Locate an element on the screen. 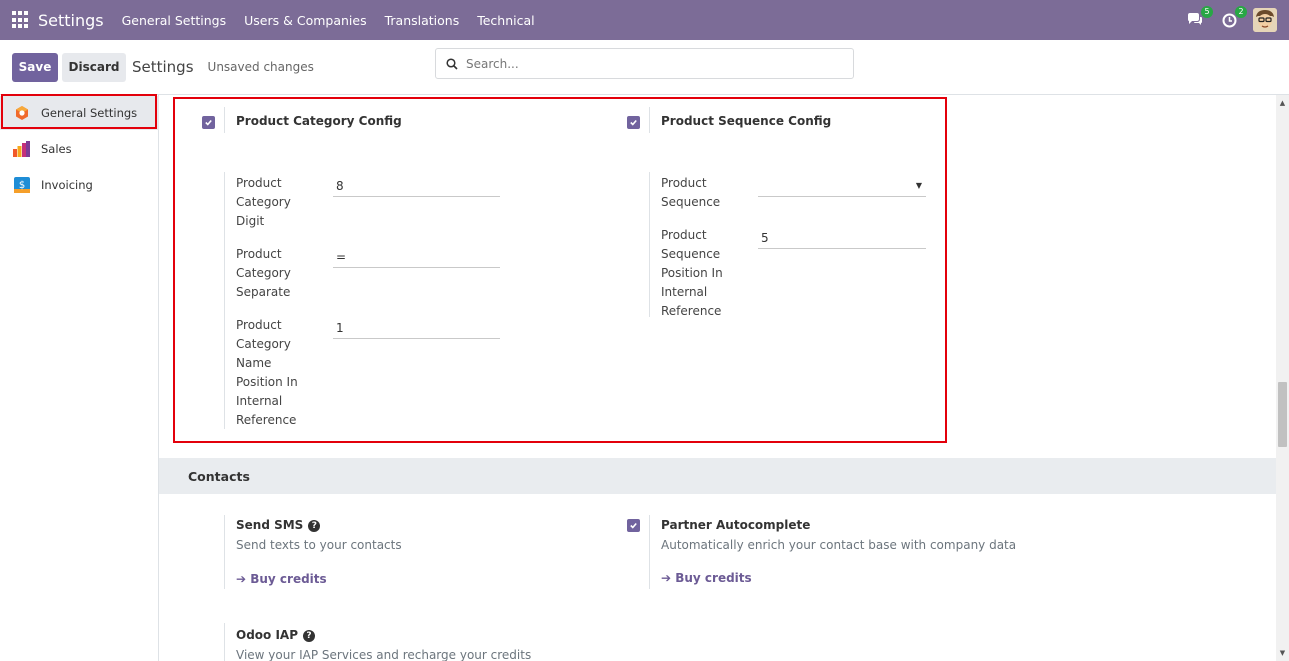 This screenshot has height=661, width=1289. messages-icon: 5 is located at coordinates (1198, 19).